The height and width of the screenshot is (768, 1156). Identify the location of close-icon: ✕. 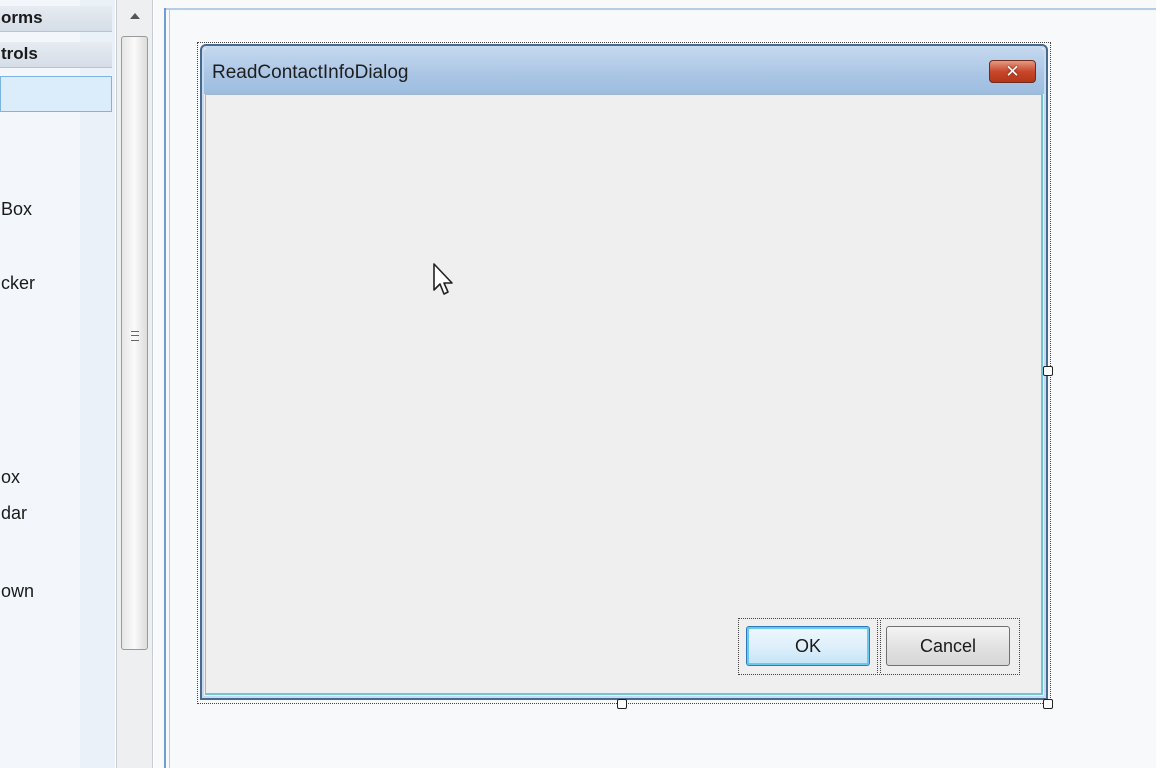
(1012, 71).